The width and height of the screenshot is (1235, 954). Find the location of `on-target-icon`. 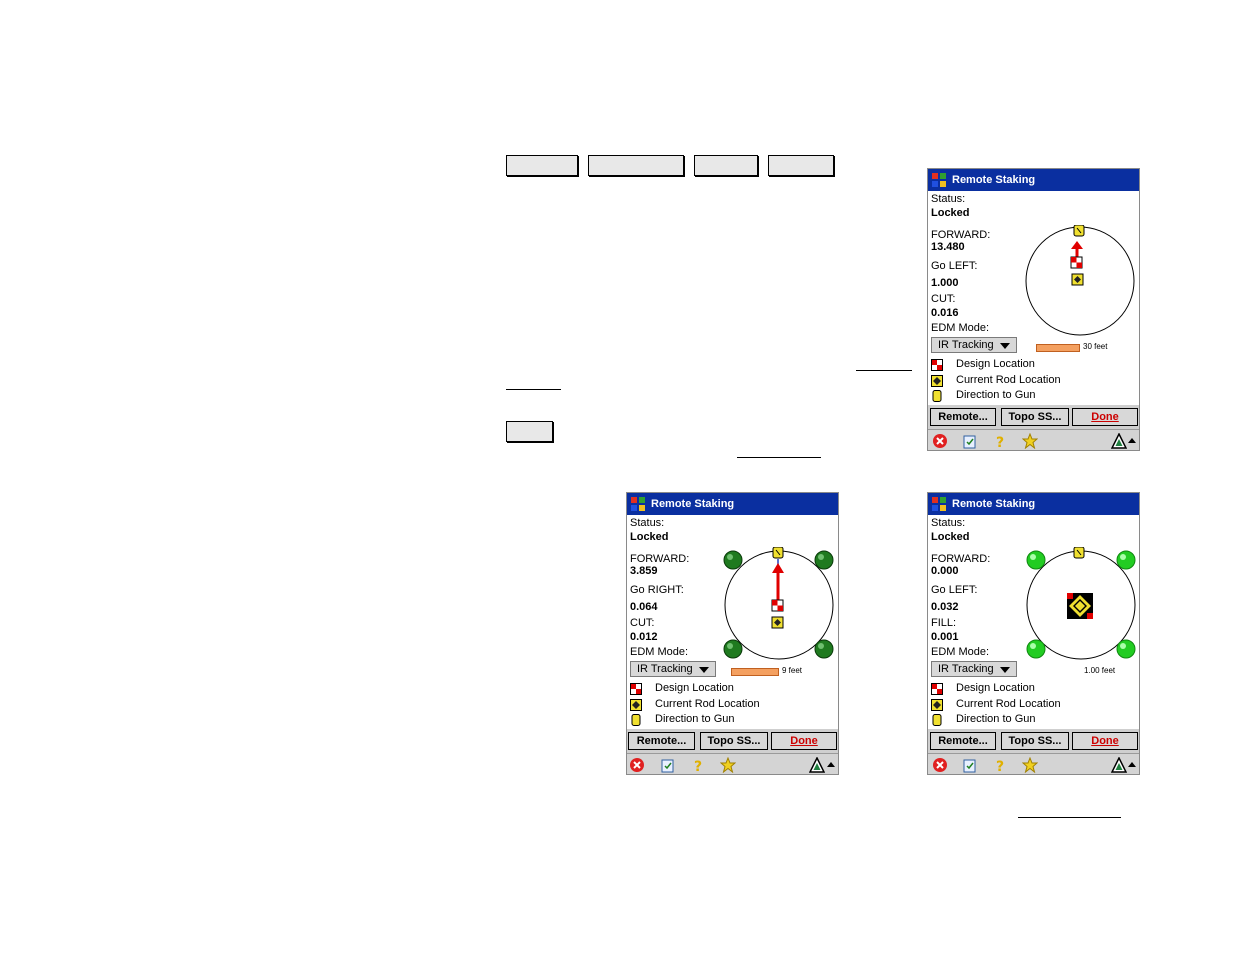

on-target-icon is located at coordinates (1080, 606).